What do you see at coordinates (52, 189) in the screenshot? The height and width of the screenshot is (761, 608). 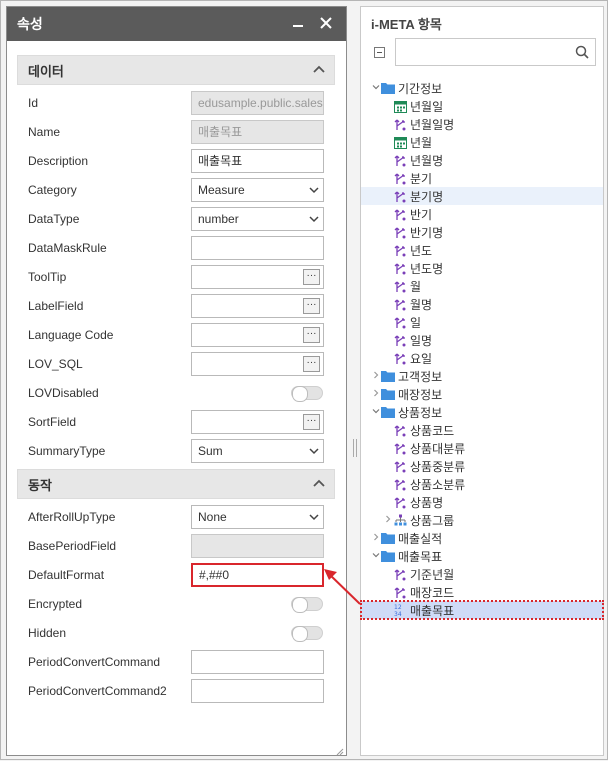 I see `prop-label: Category` at bounding box center [52, 189].